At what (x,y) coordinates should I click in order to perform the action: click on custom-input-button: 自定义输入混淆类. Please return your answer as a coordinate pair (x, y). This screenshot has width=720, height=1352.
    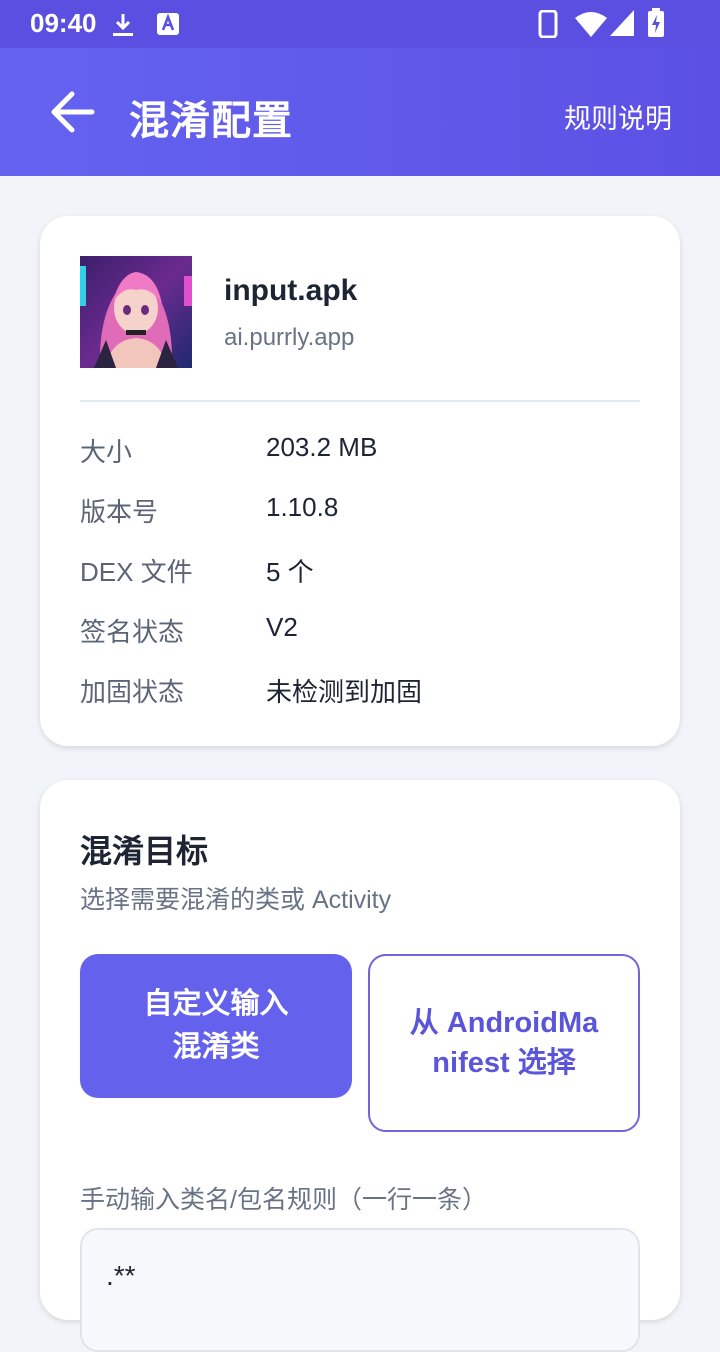
    Looking at the image, I should click on (216, 1026).